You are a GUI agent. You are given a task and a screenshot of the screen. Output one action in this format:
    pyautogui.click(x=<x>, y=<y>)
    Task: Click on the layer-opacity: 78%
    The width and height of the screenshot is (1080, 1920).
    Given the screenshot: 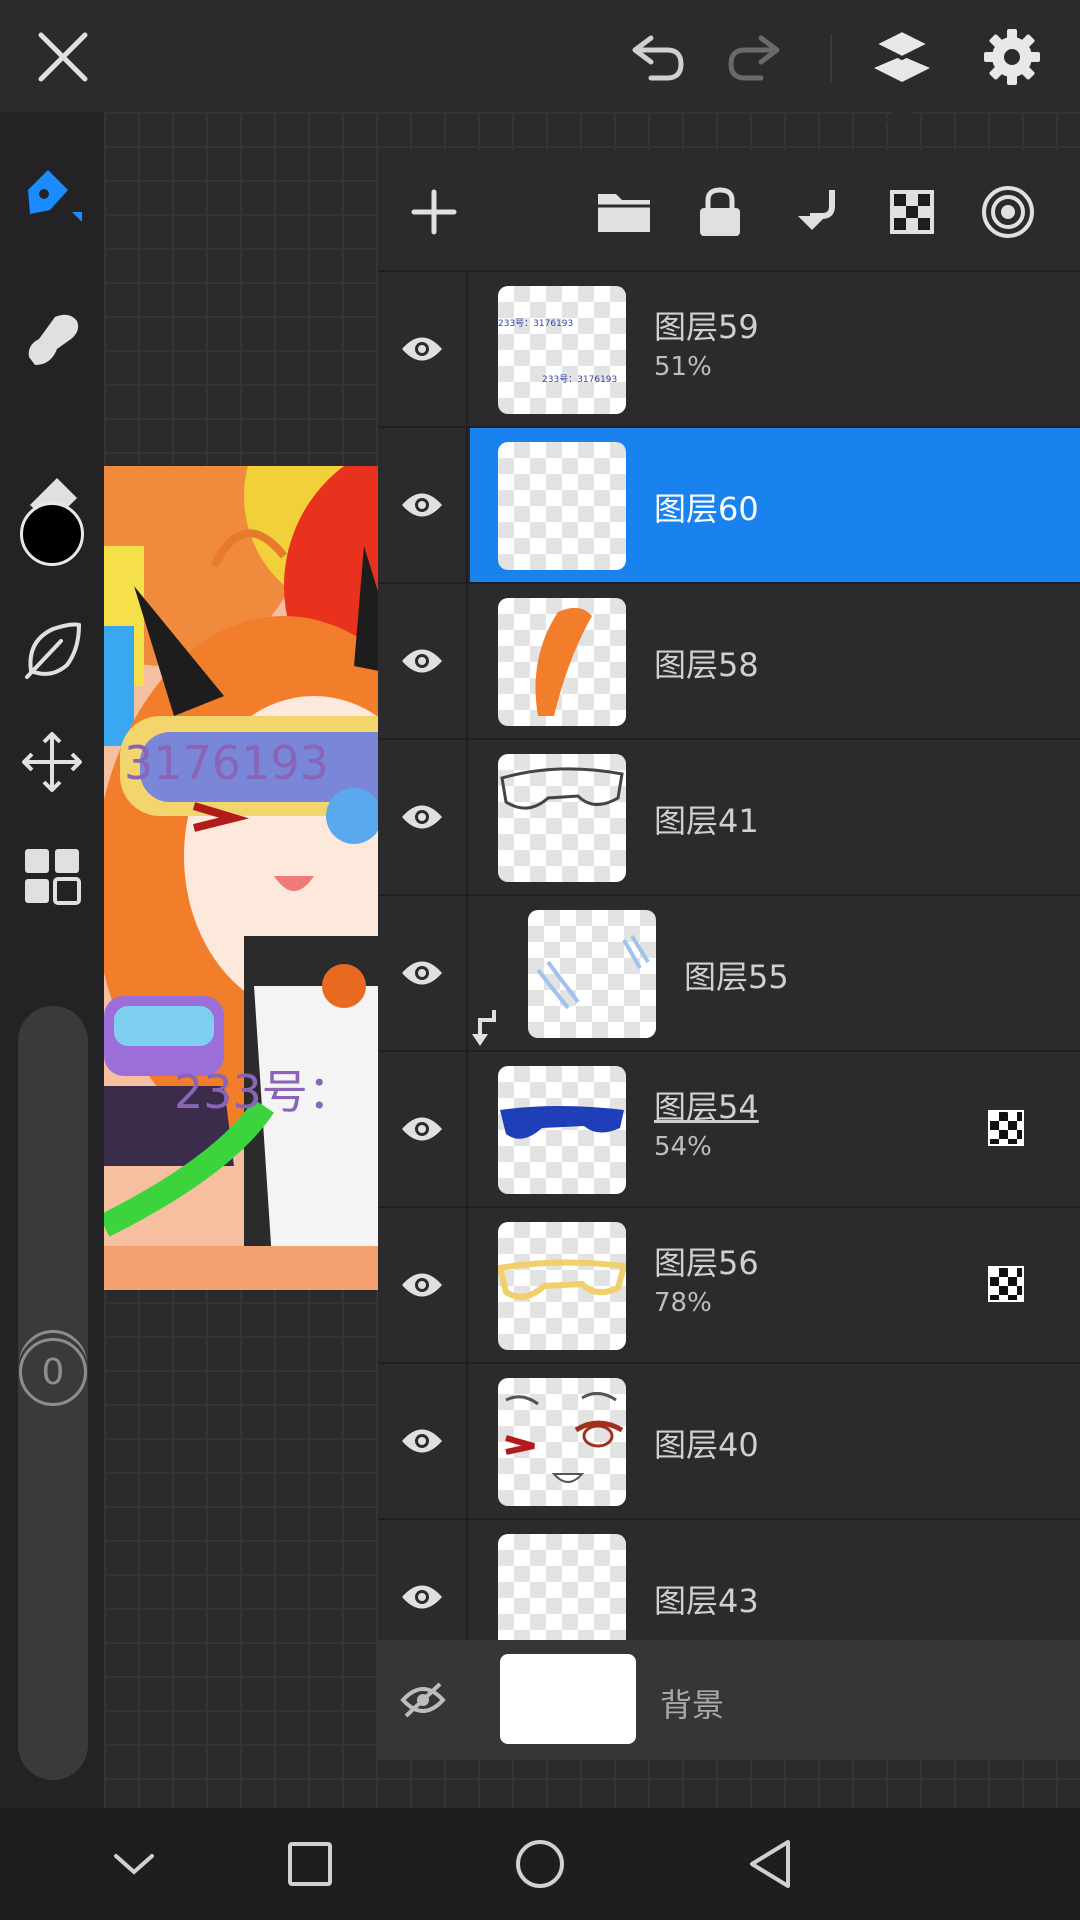 What is the action you would take?
    pyautogui.click(x=683, y=1303)
    